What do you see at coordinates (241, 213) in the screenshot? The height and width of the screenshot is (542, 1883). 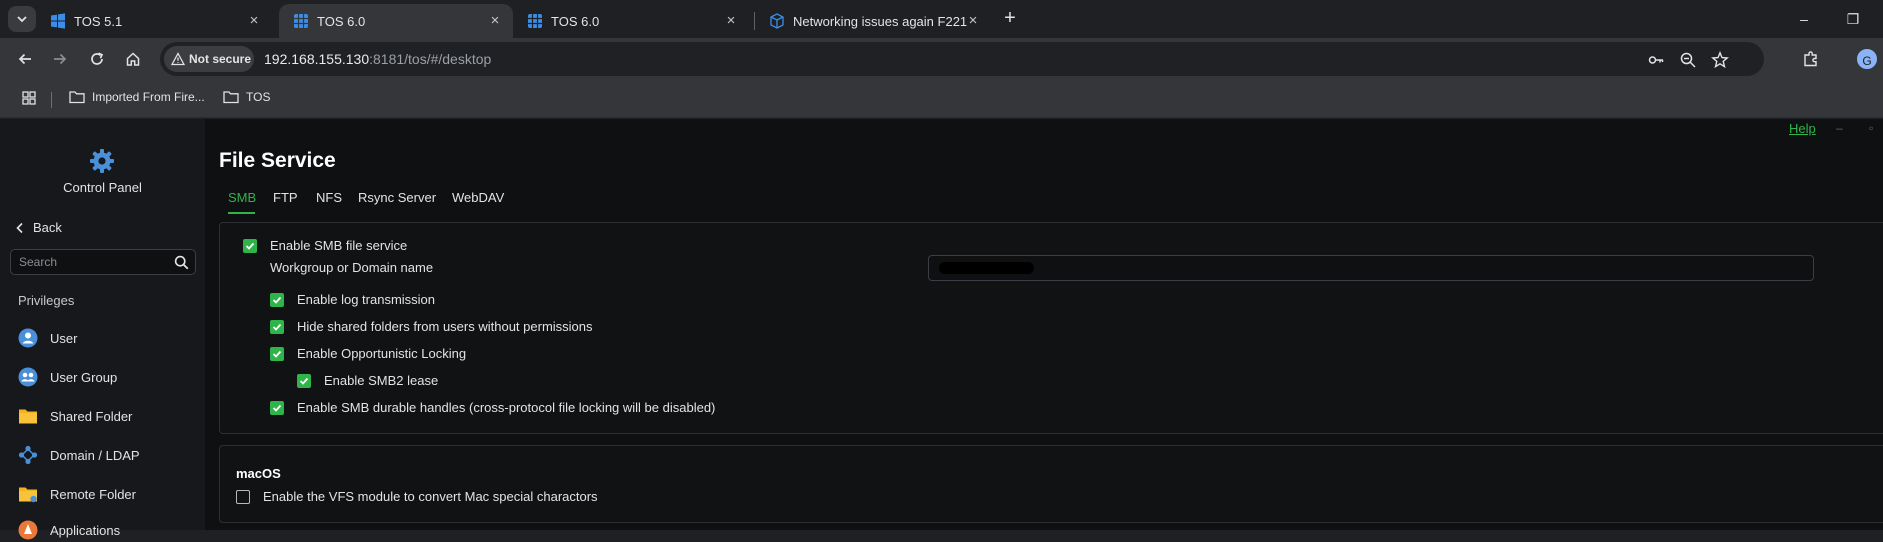 I see `active-tab-indicator` at bounding box center [241, 213].